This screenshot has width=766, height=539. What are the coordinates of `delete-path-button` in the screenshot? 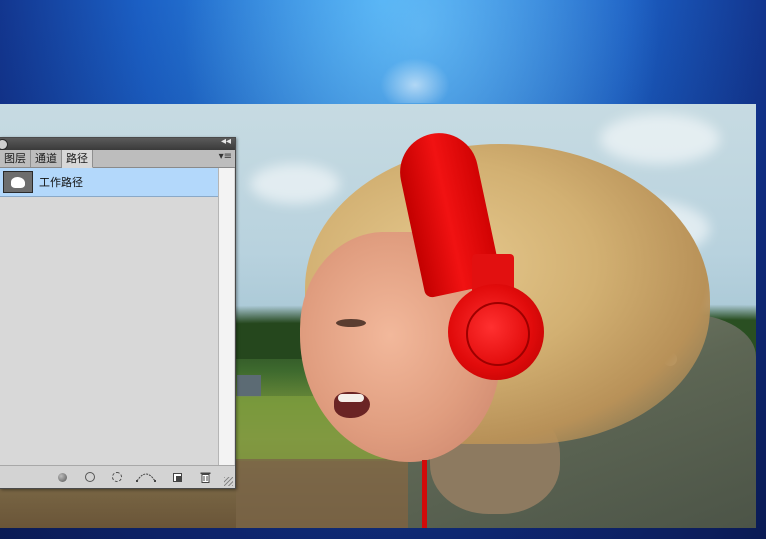 It's located at (205, 477).